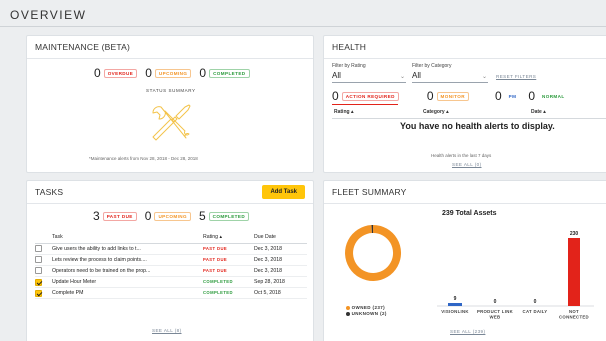 Image resolution: width=606 pixels, height=341 pixels. Describe the element at coordinates (574, 311) in the screenshot. I see `bar-category-label: NOT` at that location.